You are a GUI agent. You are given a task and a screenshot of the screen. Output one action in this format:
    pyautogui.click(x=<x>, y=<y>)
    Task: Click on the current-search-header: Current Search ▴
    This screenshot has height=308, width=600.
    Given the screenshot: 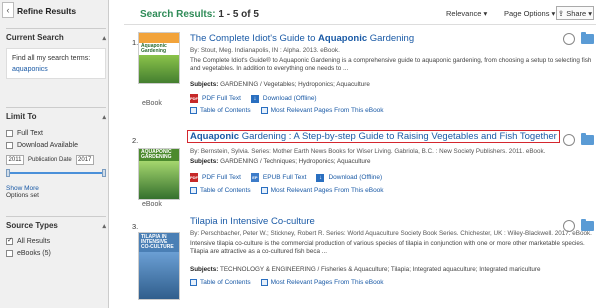 What is the action you would take?
    pyautogui.click(x=56, y=35)
    